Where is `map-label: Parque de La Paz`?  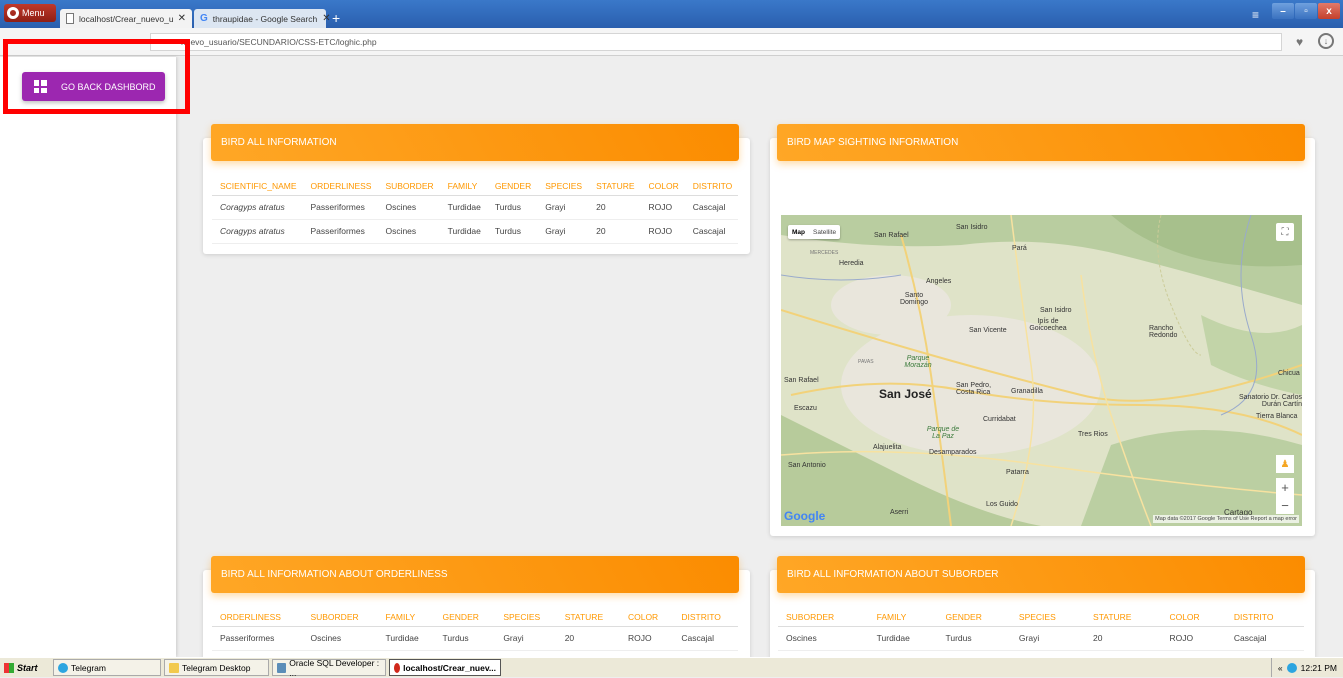
map-label: Parque de La Paz is located at coordinates (943, 433).